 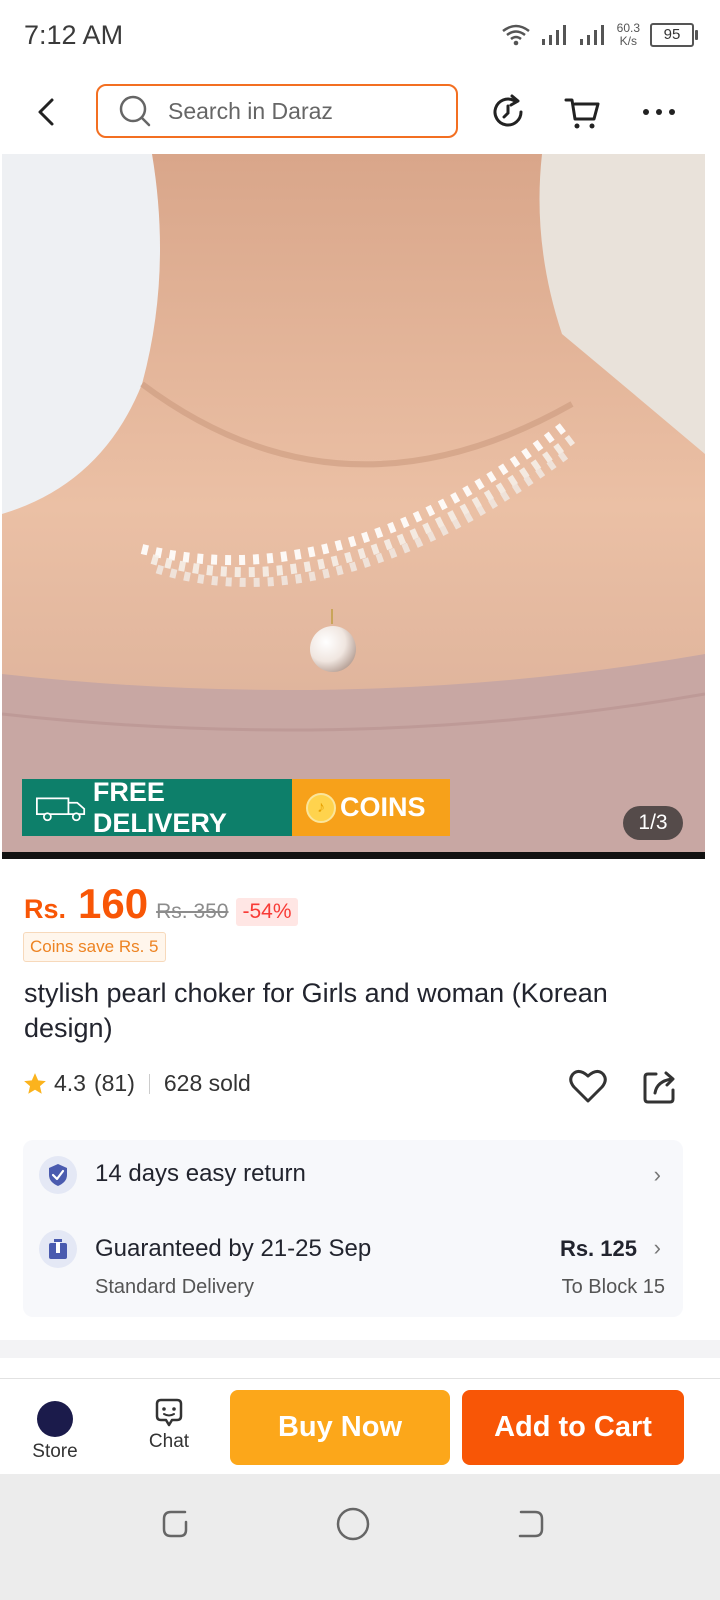 I want to click on cart-icon, so click(x=582, y=113).